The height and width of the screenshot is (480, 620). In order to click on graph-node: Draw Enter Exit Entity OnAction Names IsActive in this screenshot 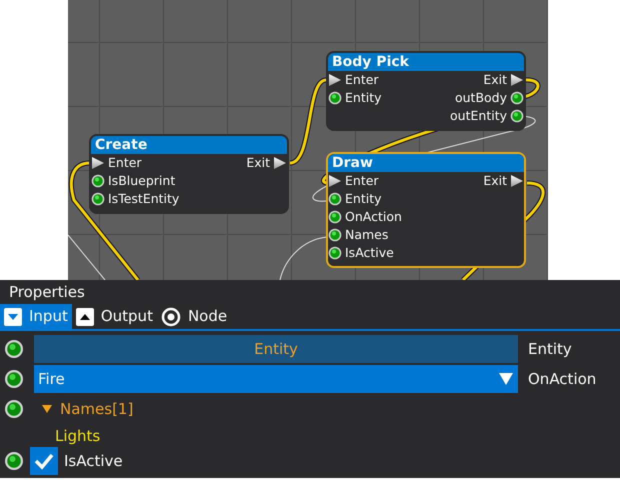, I will do `click(426, 210)`.